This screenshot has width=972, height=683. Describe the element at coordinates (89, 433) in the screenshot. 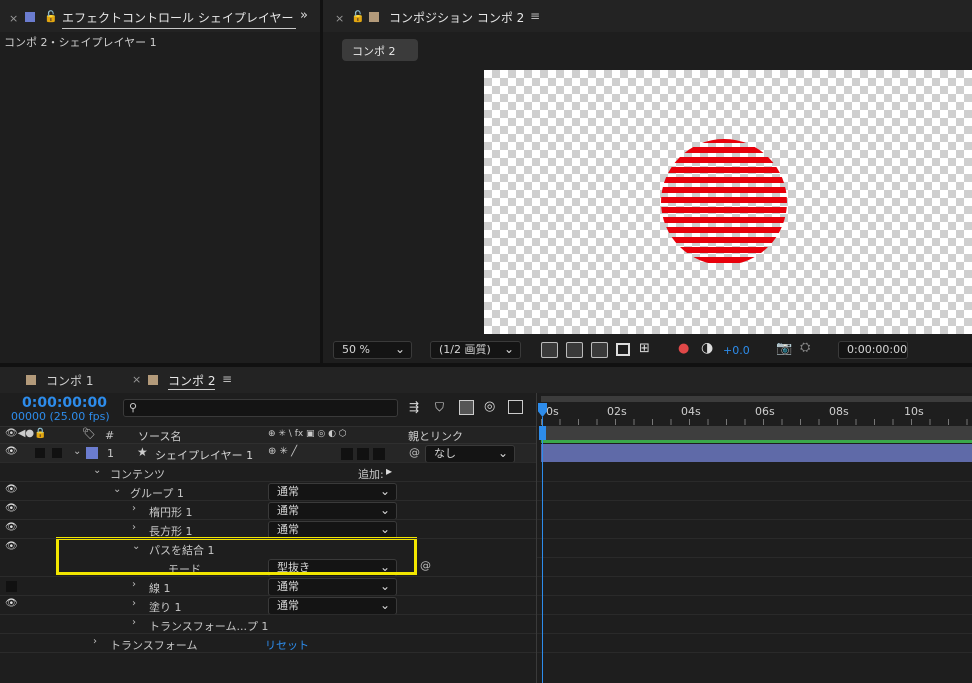

I see `label-icon: 🏷` at that location.